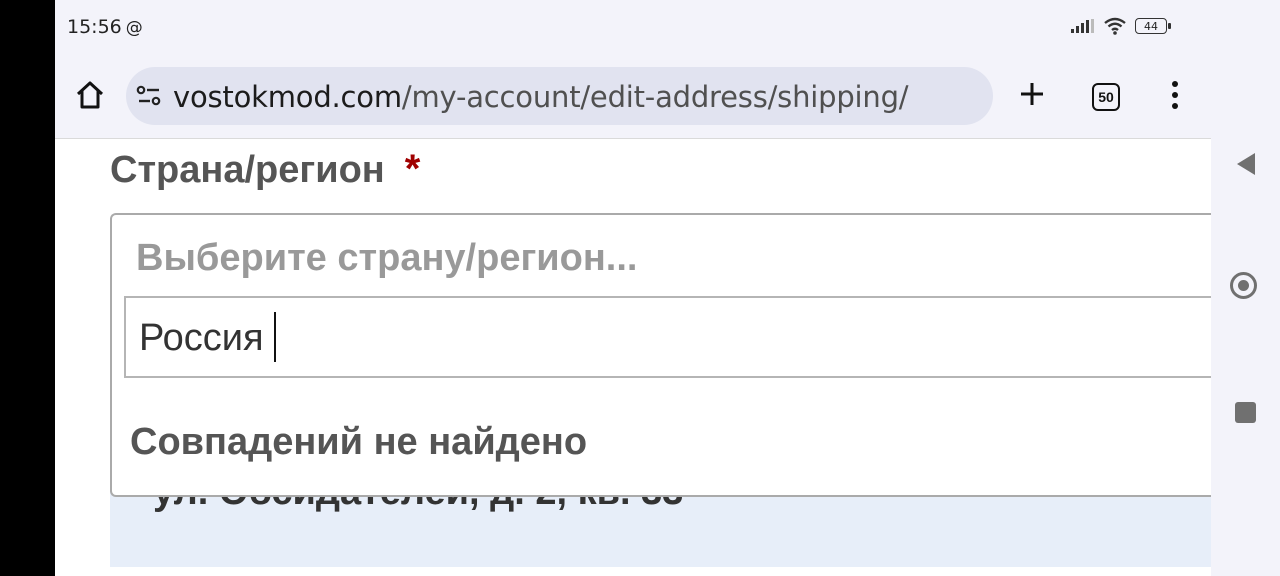 This screenshot has width=1280, height=576. What do you see at coordinates (1082, 26) in the screenshot?
I see `signal-icon` at bounding box center [1082, 26].